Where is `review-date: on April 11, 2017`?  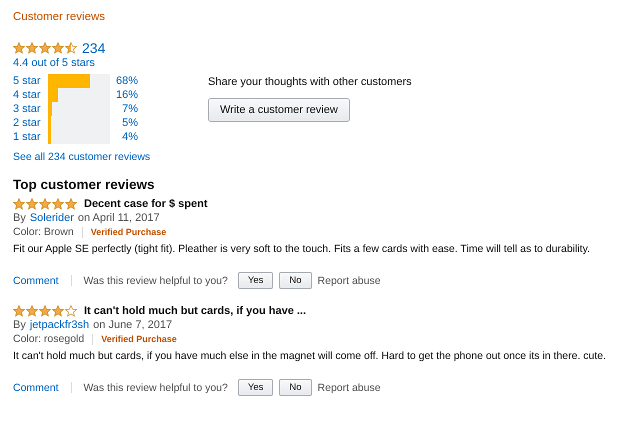 review-date: on April 11, 2017 is located at coordinates (119, 218).